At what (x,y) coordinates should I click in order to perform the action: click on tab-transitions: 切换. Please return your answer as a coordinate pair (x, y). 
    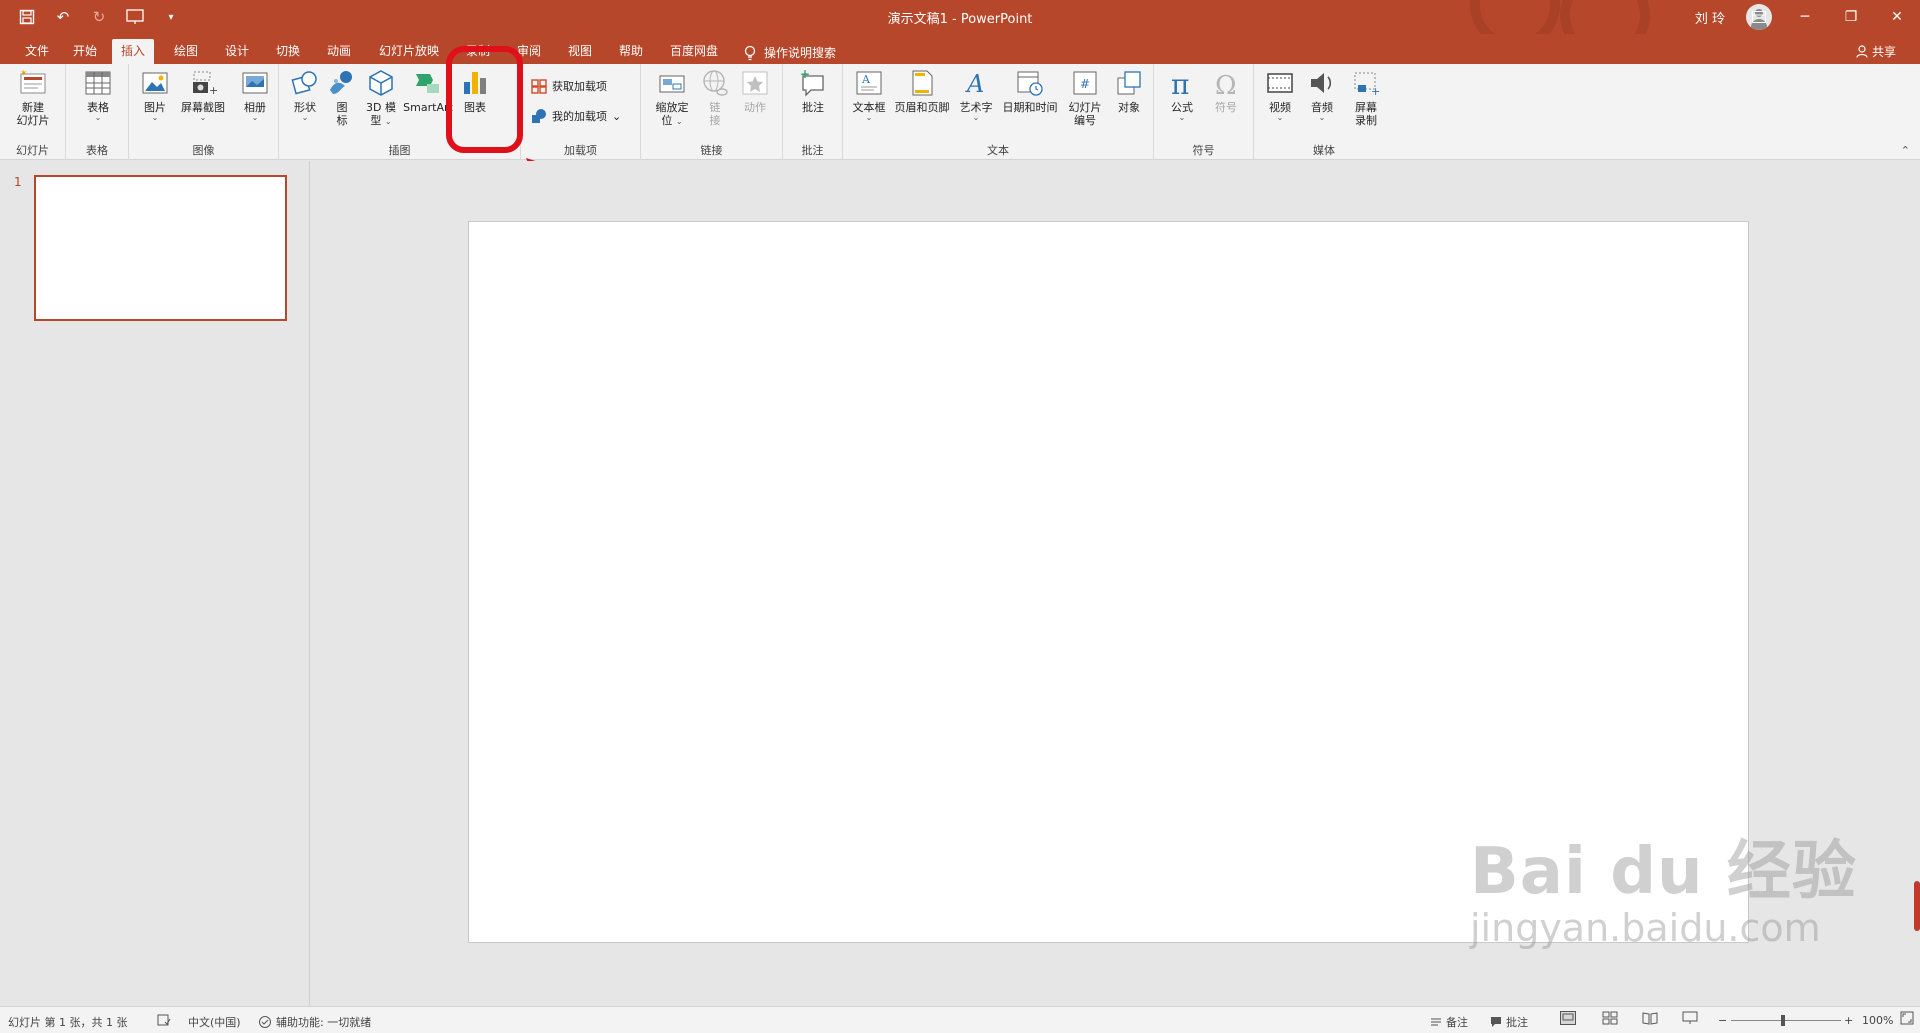
    Looking at the image, I should click on (288, 51).